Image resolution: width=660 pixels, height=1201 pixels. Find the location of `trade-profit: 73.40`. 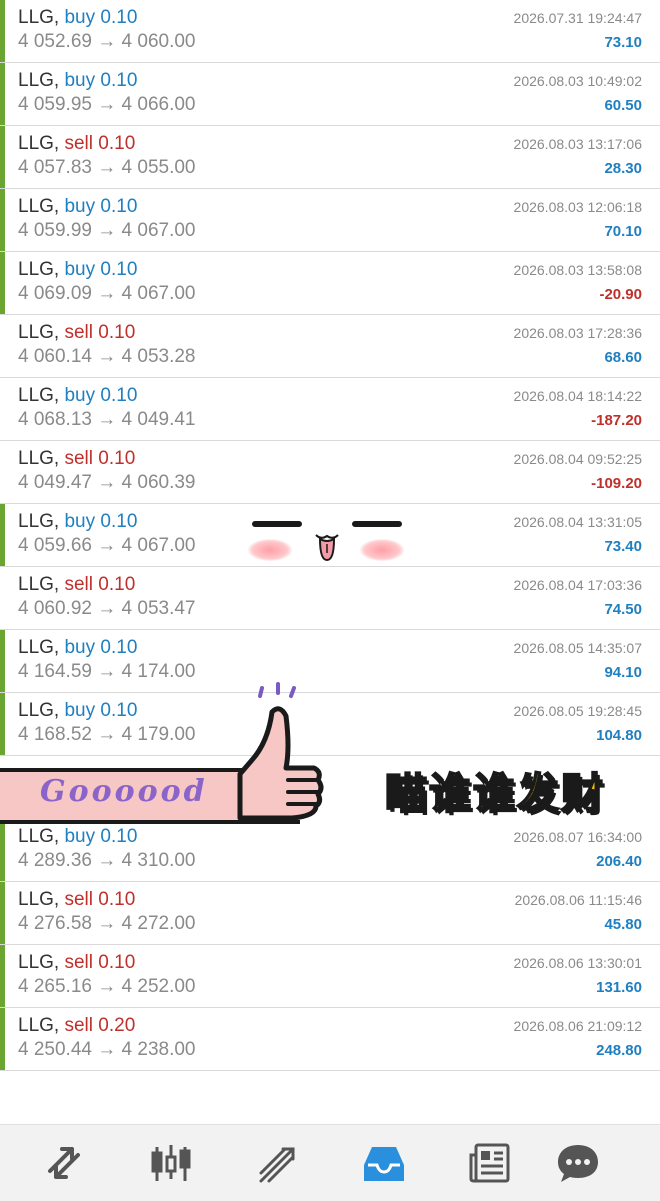

trade-profit: 73.40 is located at coordinates (623, 546).